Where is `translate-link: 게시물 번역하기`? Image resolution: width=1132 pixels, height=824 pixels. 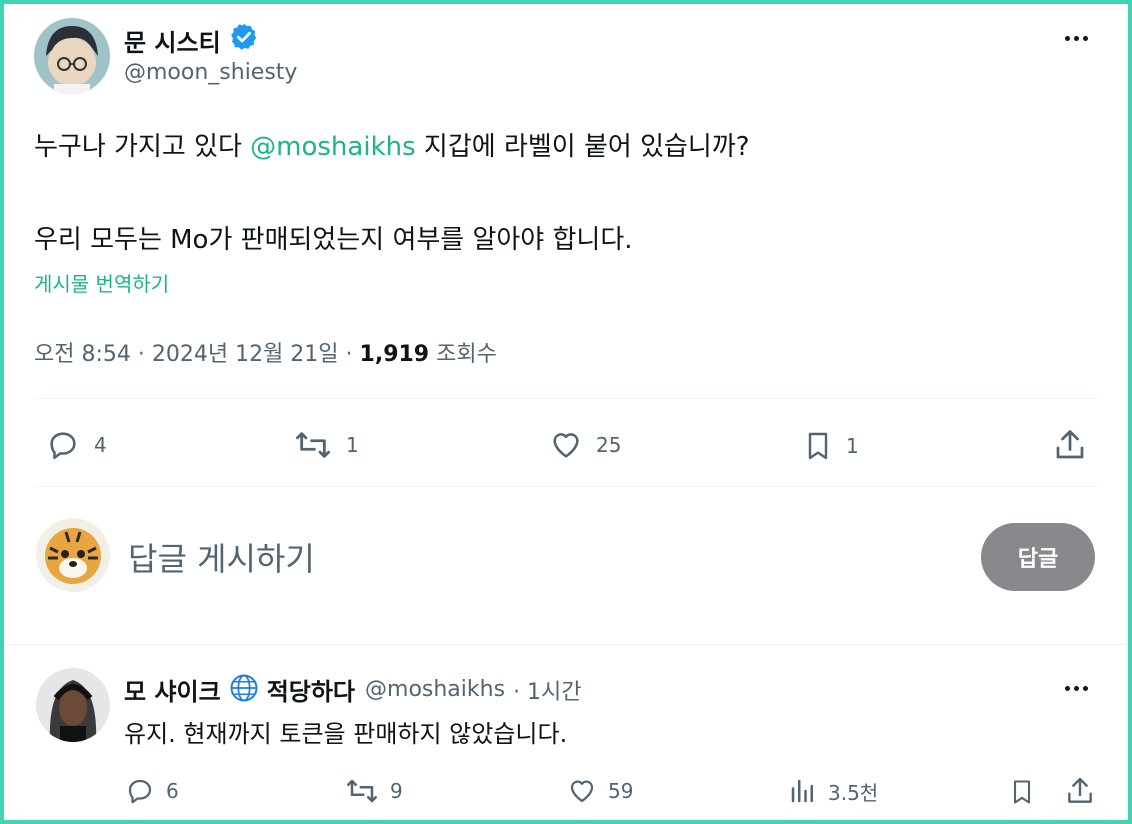
translate-link: 게시물 번역하기 is located at coordinates (101, 282).